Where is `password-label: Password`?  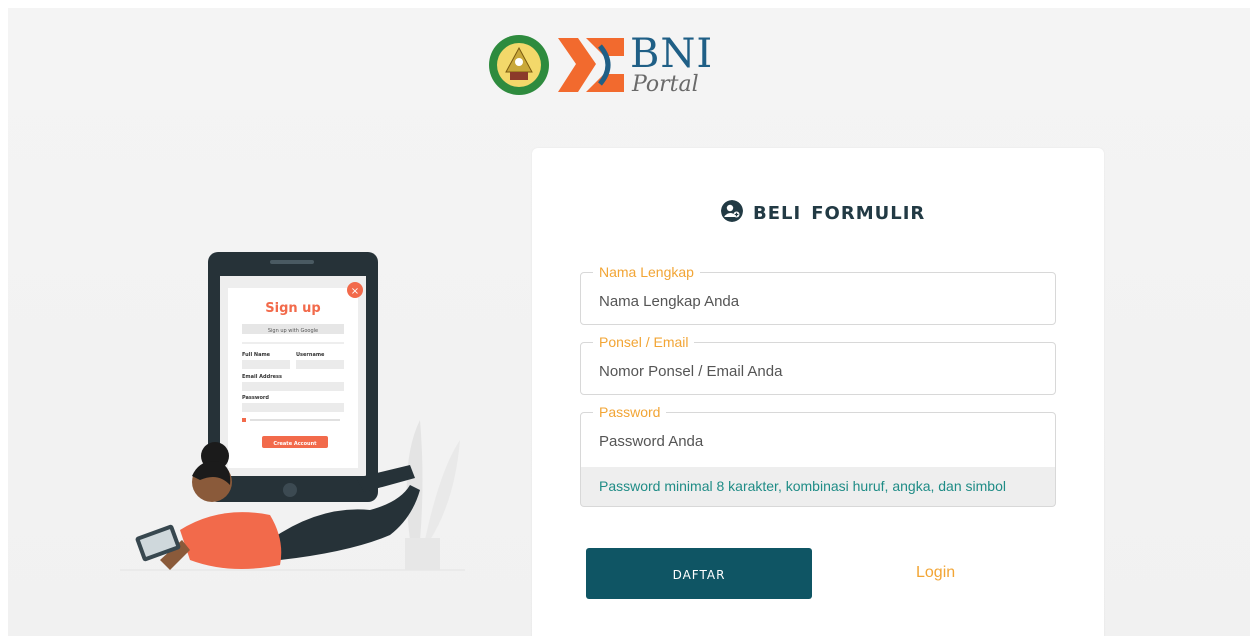
password-label: Password is located at coordinates (630, 412).